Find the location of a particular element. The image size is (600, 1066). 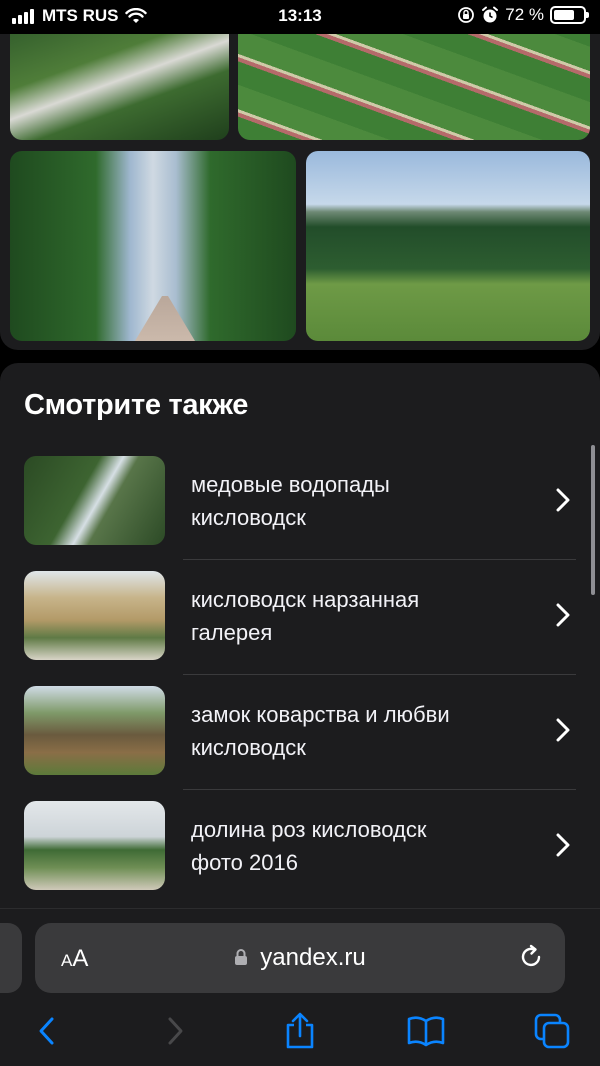

suggestion-label: медовые водопады кисловодск is located at coordinates (290, 500).